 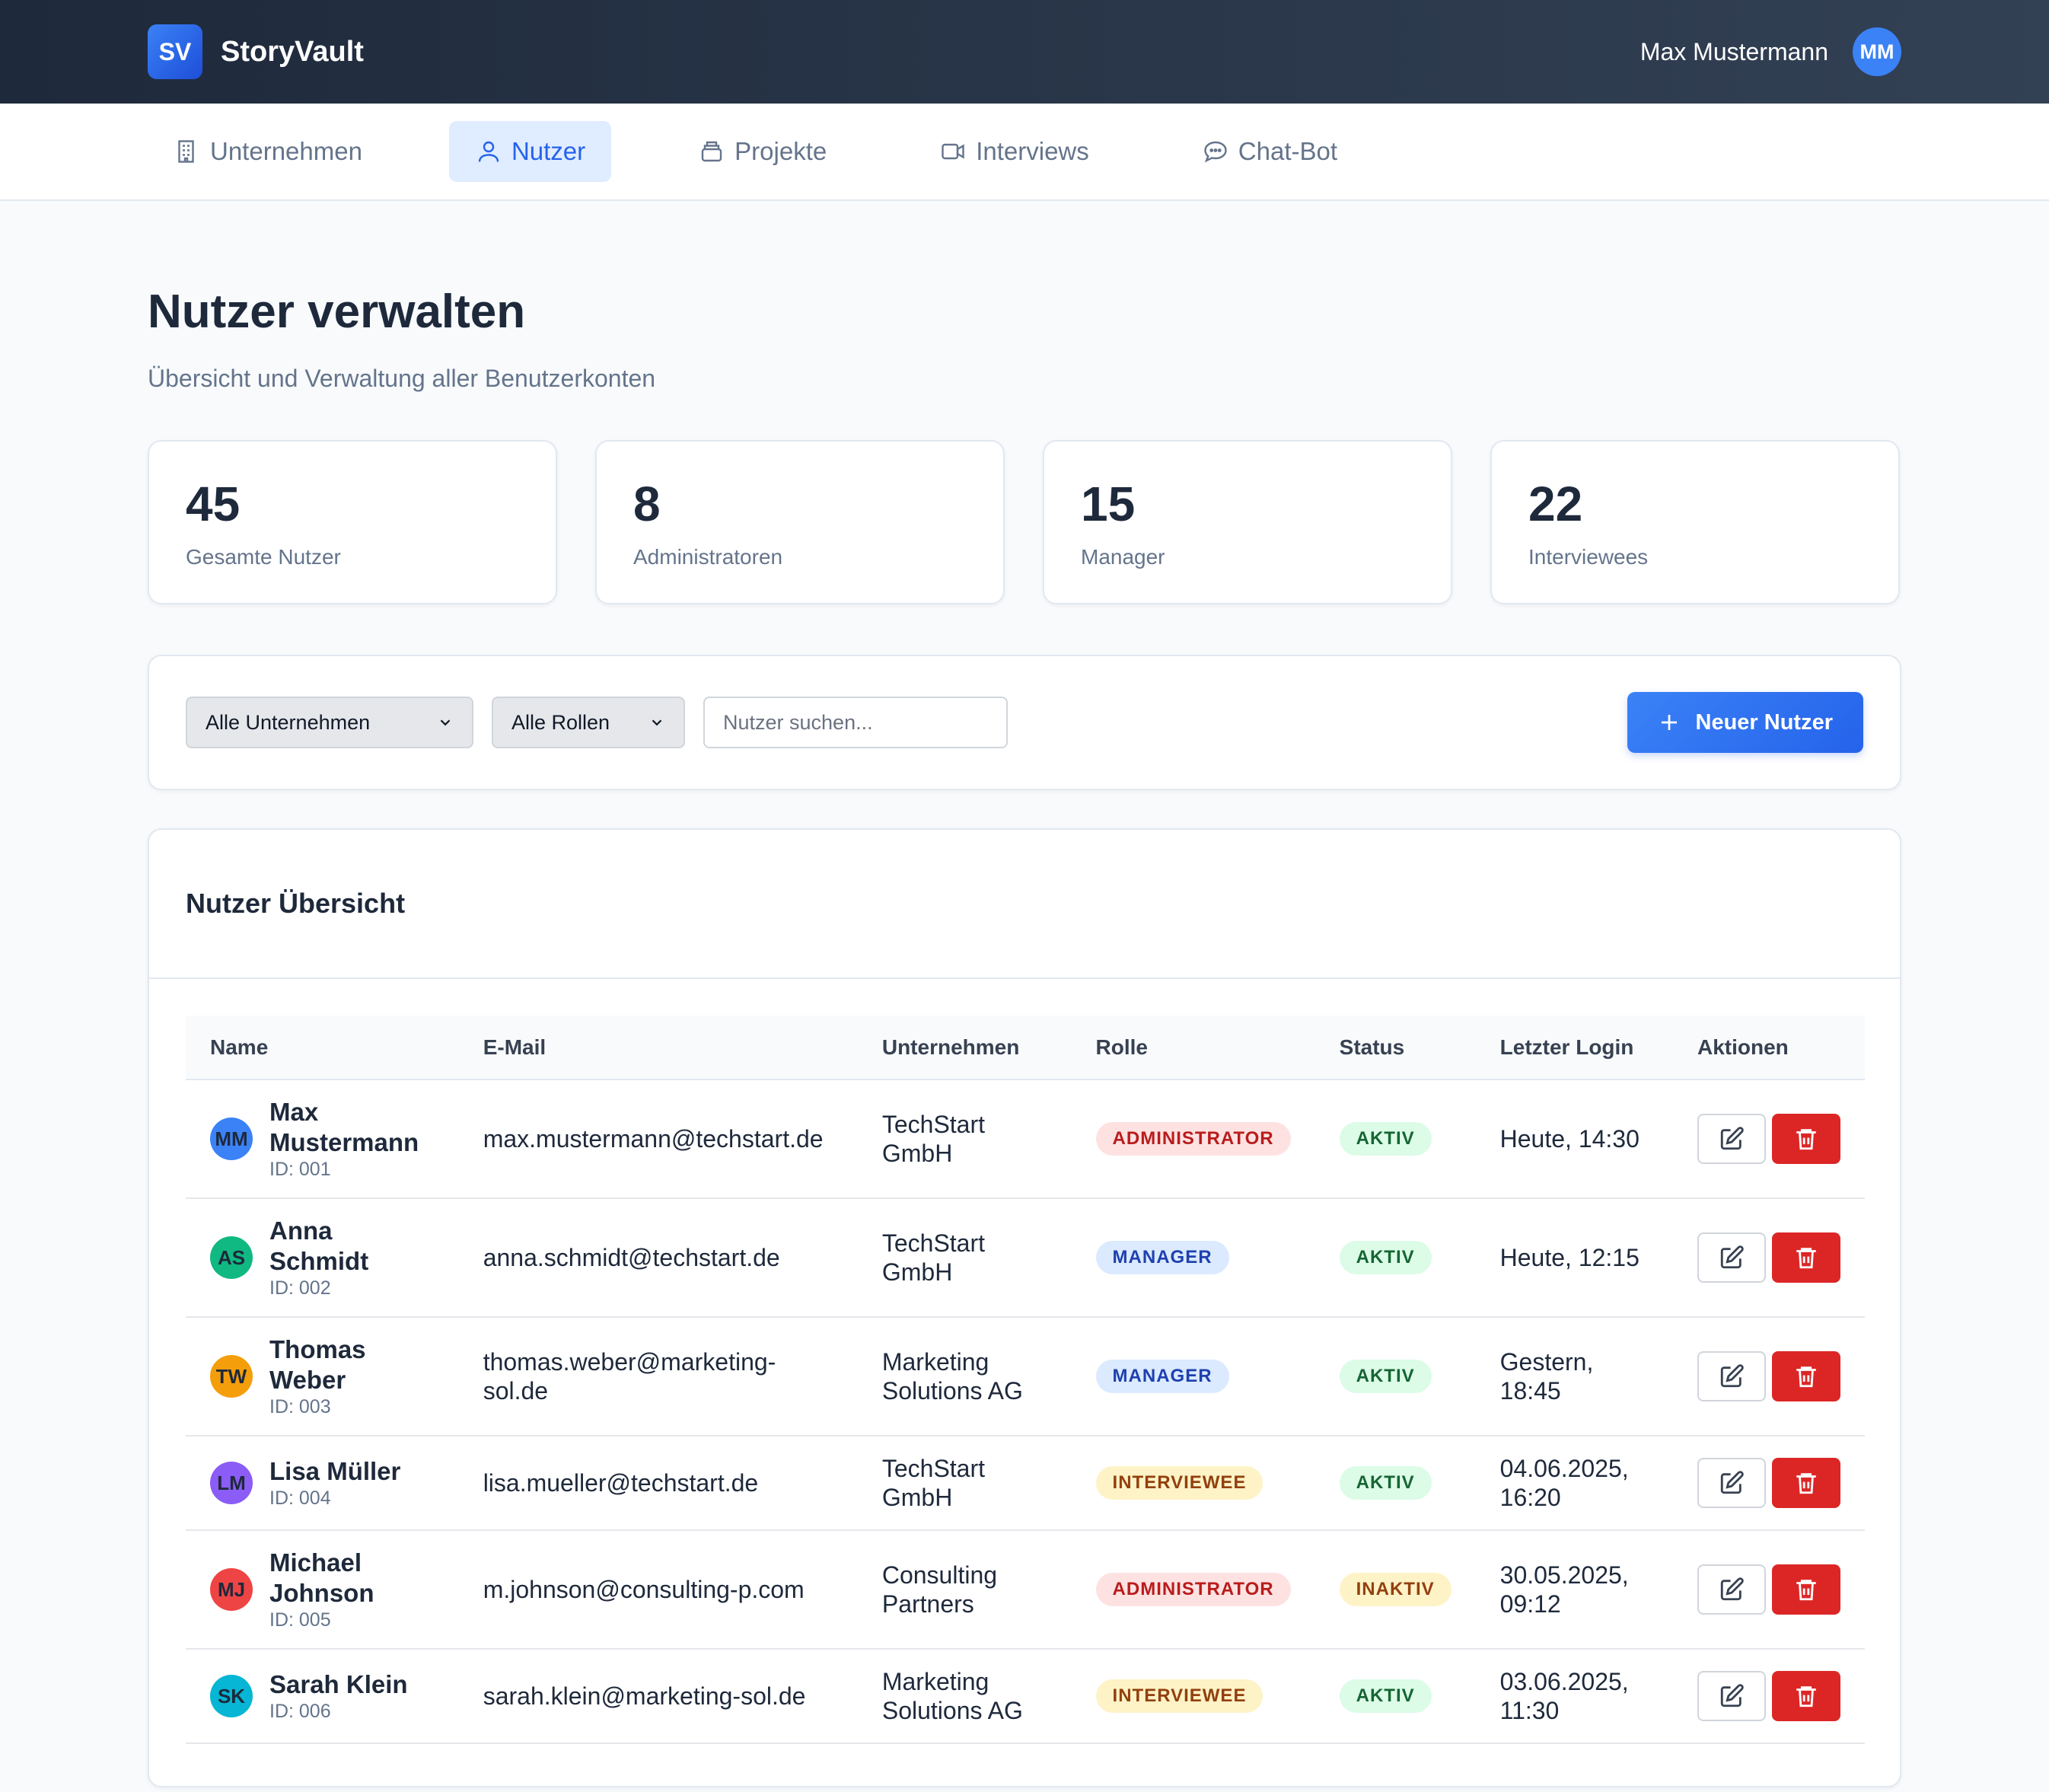 I want to click on role-badge: INTERVIEWEE, so click(x=1179, y=1483).